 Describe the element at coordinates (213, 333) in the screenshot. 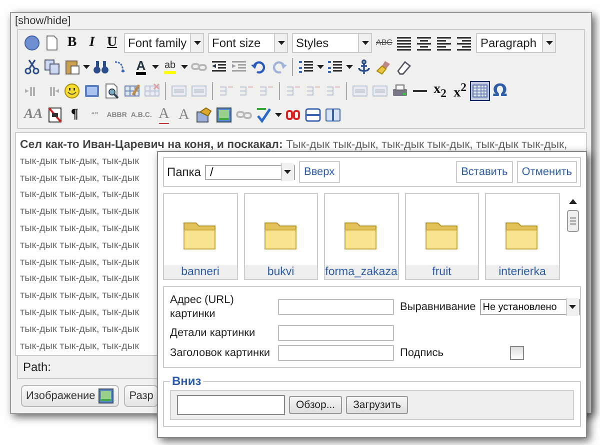

I see `field-label: Детали картинки` at that location.